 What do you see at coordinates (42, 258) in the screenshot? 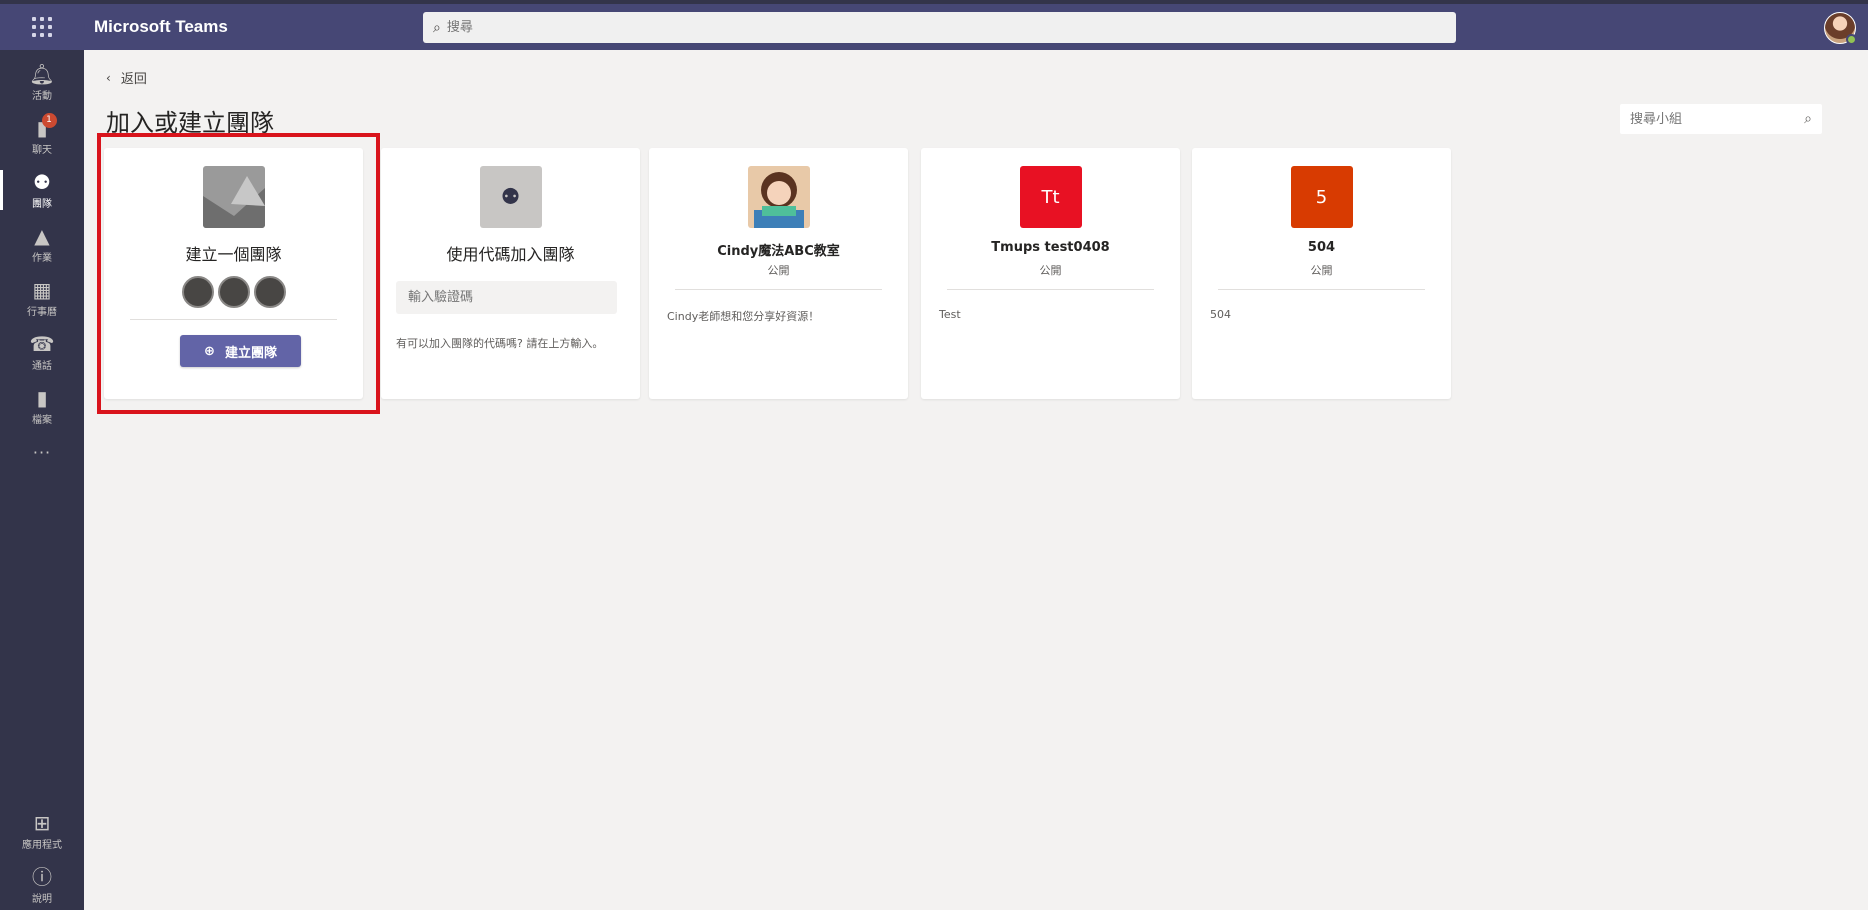
I see `rail-item-label: 作業` at bounding box center [42, 258].